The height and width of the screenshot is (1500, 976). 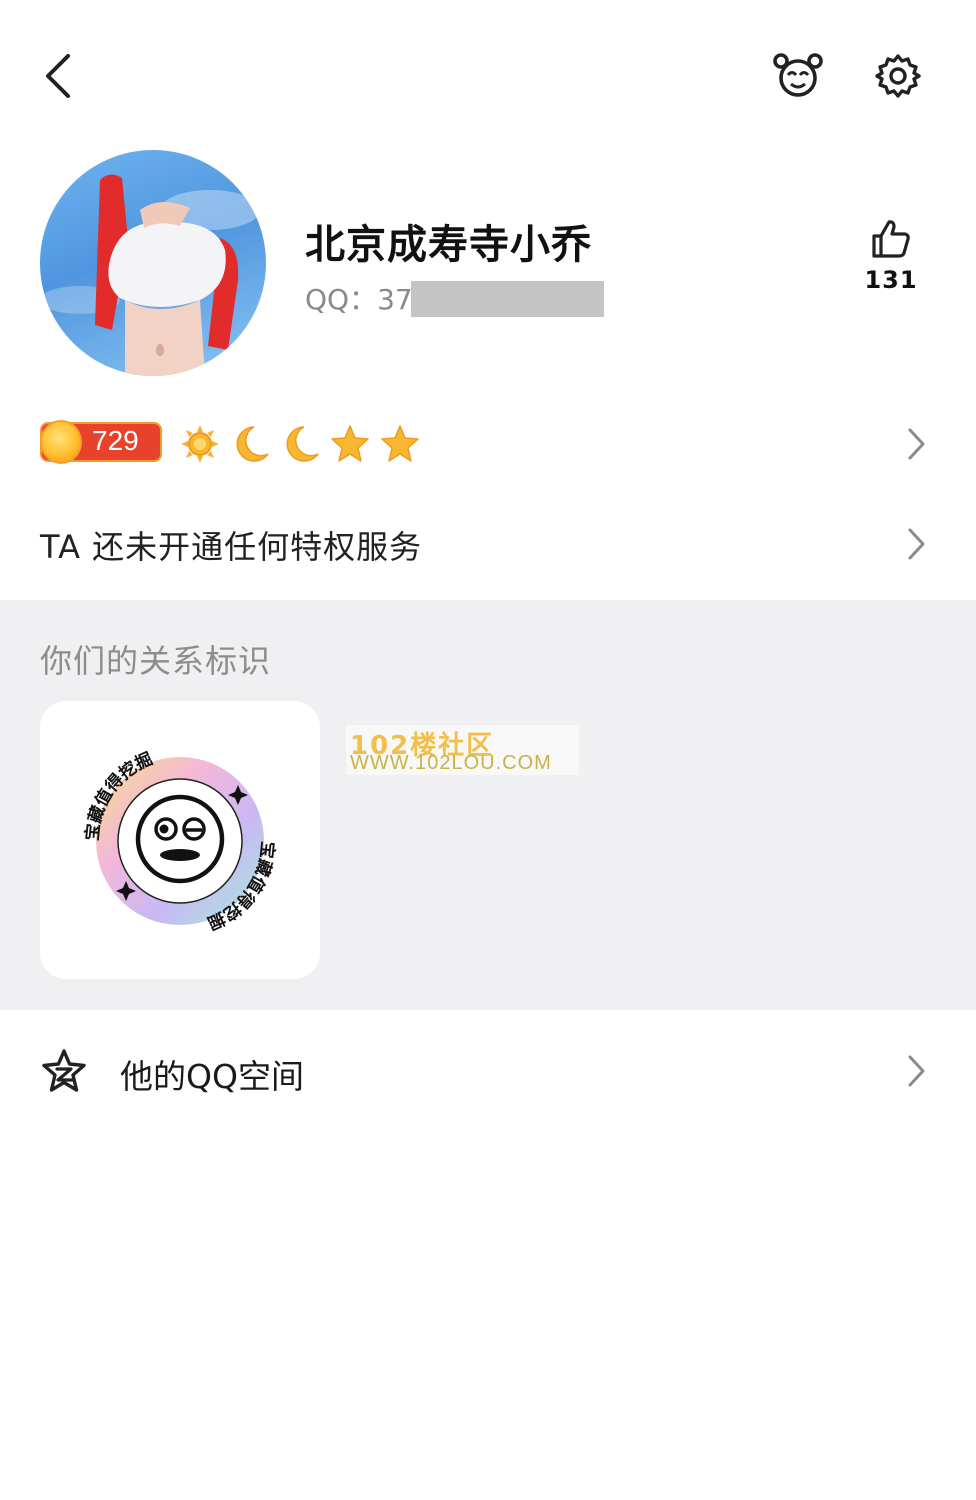 I want to click on coin-icon, so click(x=61, y=442).